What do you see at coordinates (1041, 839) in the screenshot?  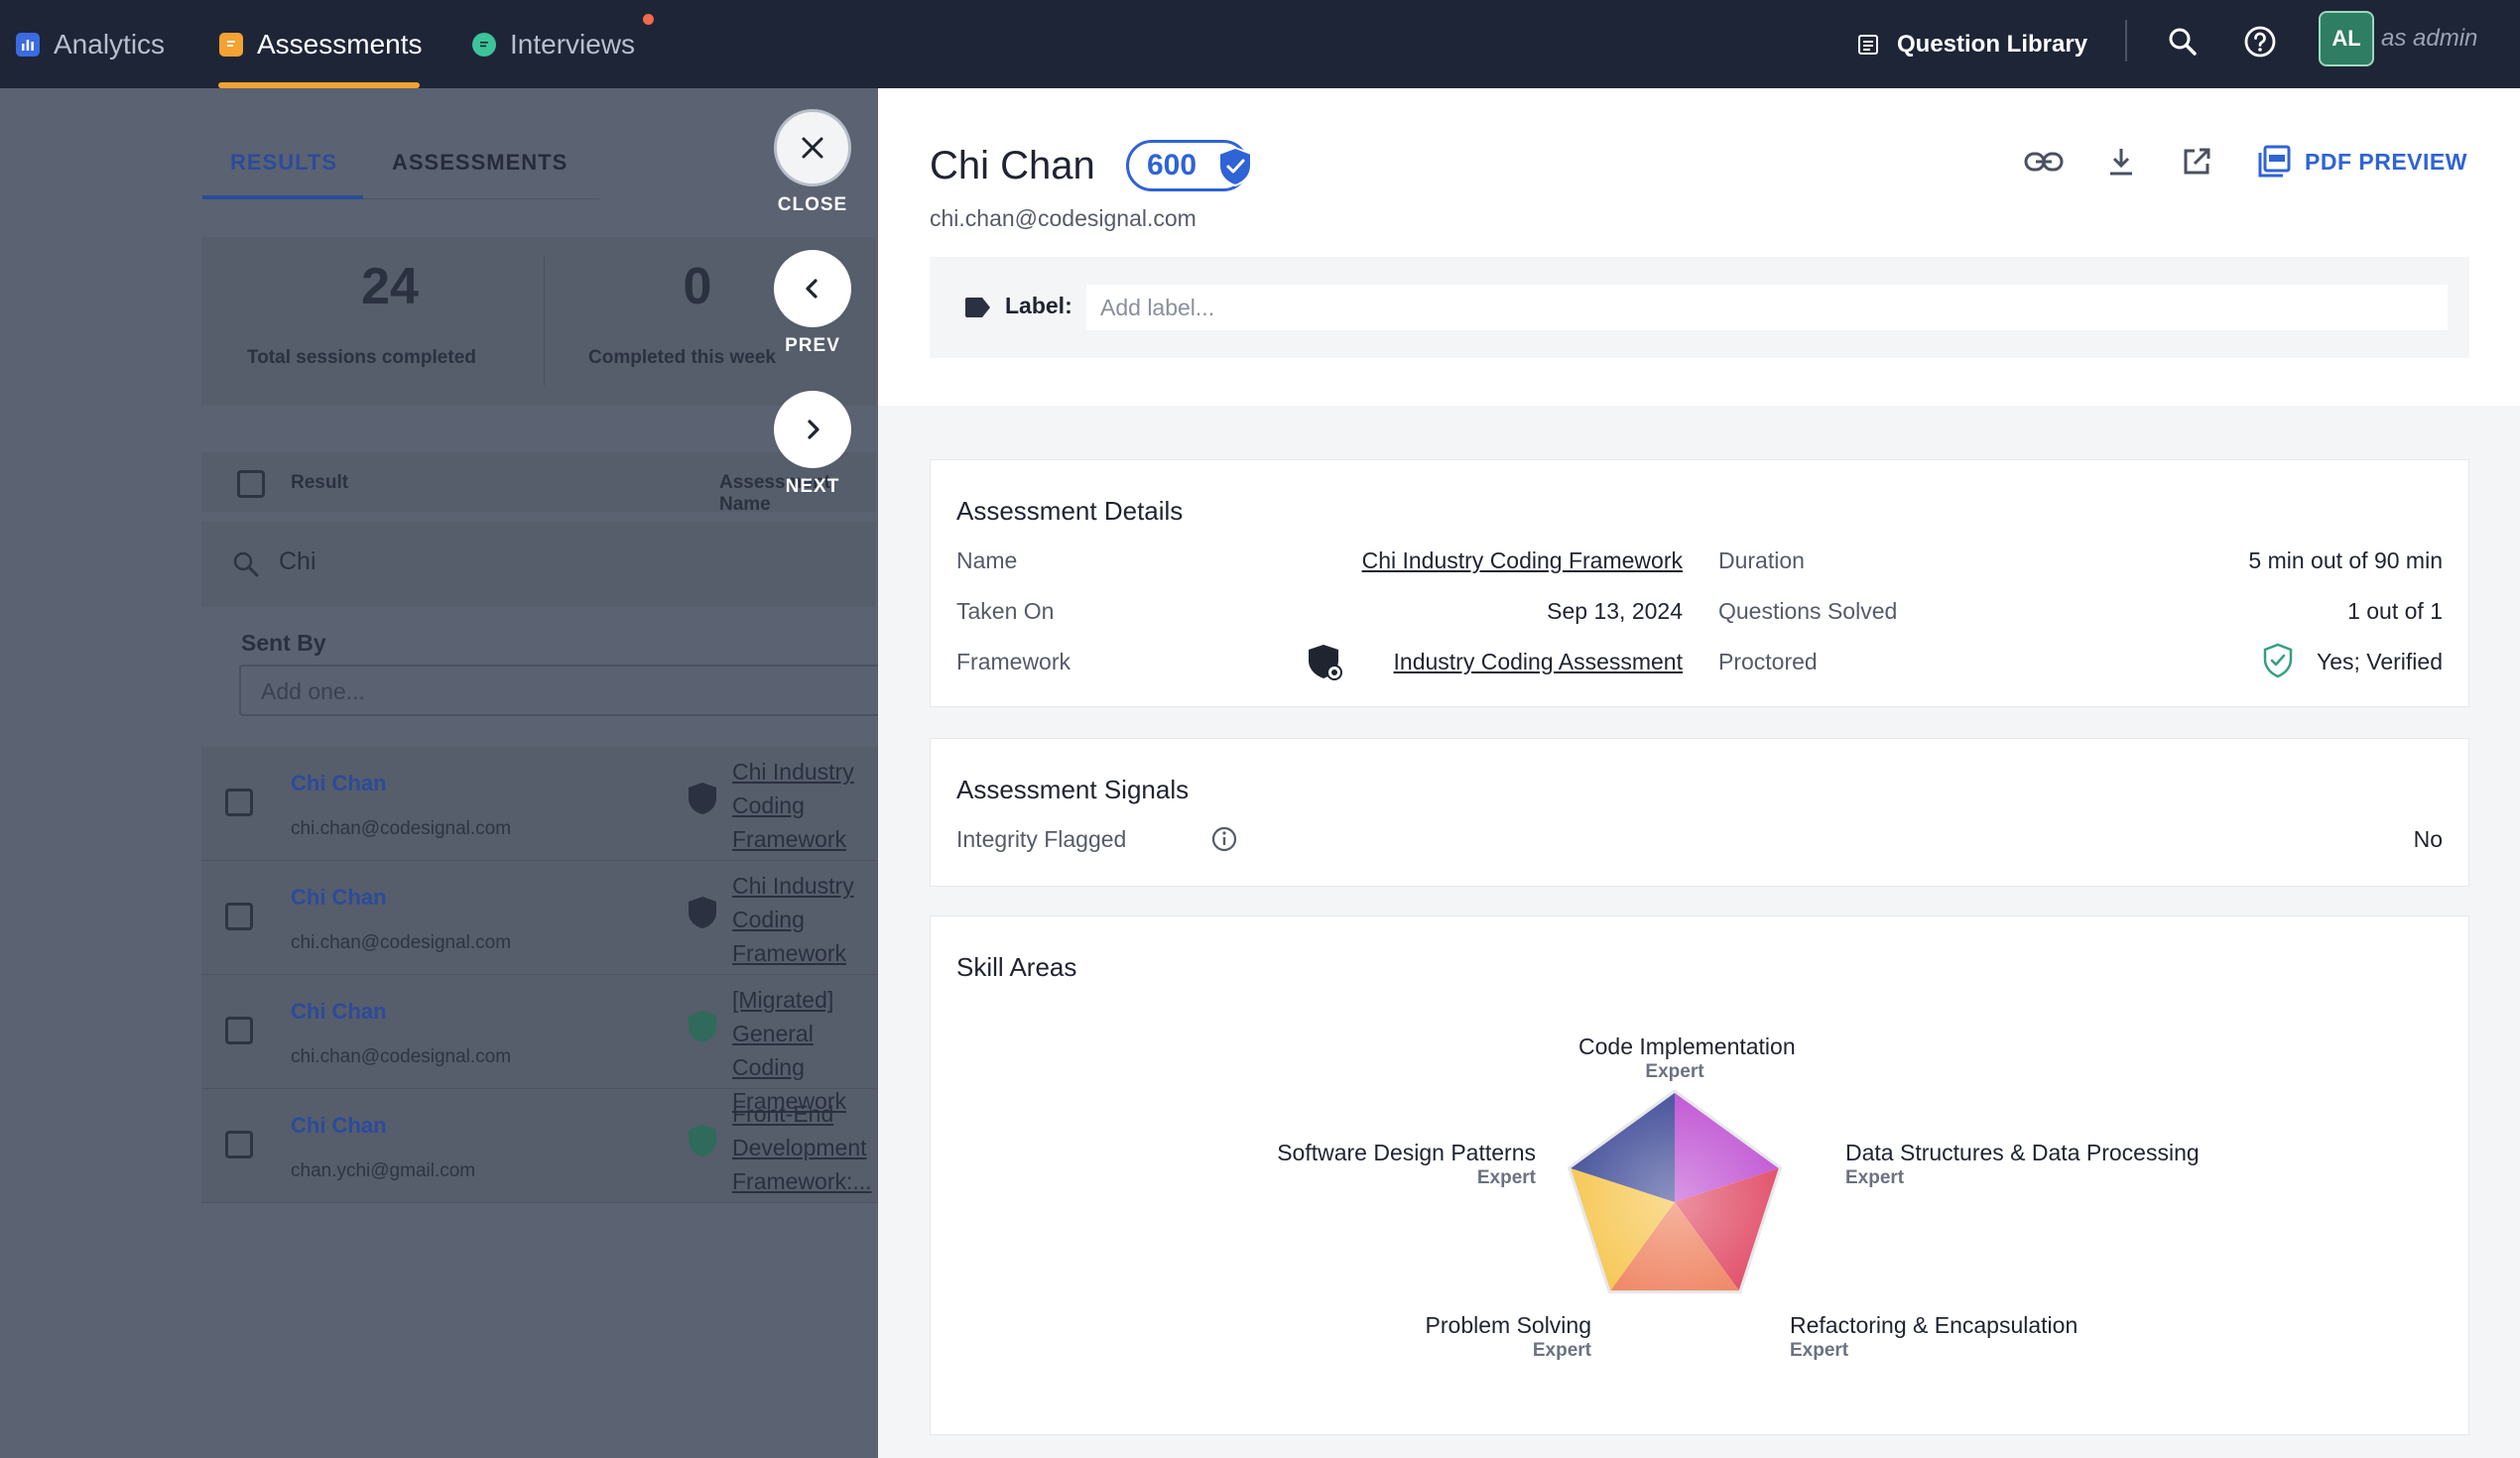 I see `integrity-flagged-key: Integrity Flagged` at bounding box center [1041, 839].